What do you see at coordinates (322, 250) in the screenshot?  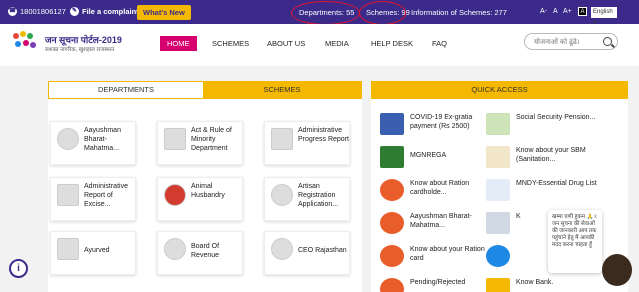 I see `department-title: CEO Rajasthan` at bounding box center [322, 250].